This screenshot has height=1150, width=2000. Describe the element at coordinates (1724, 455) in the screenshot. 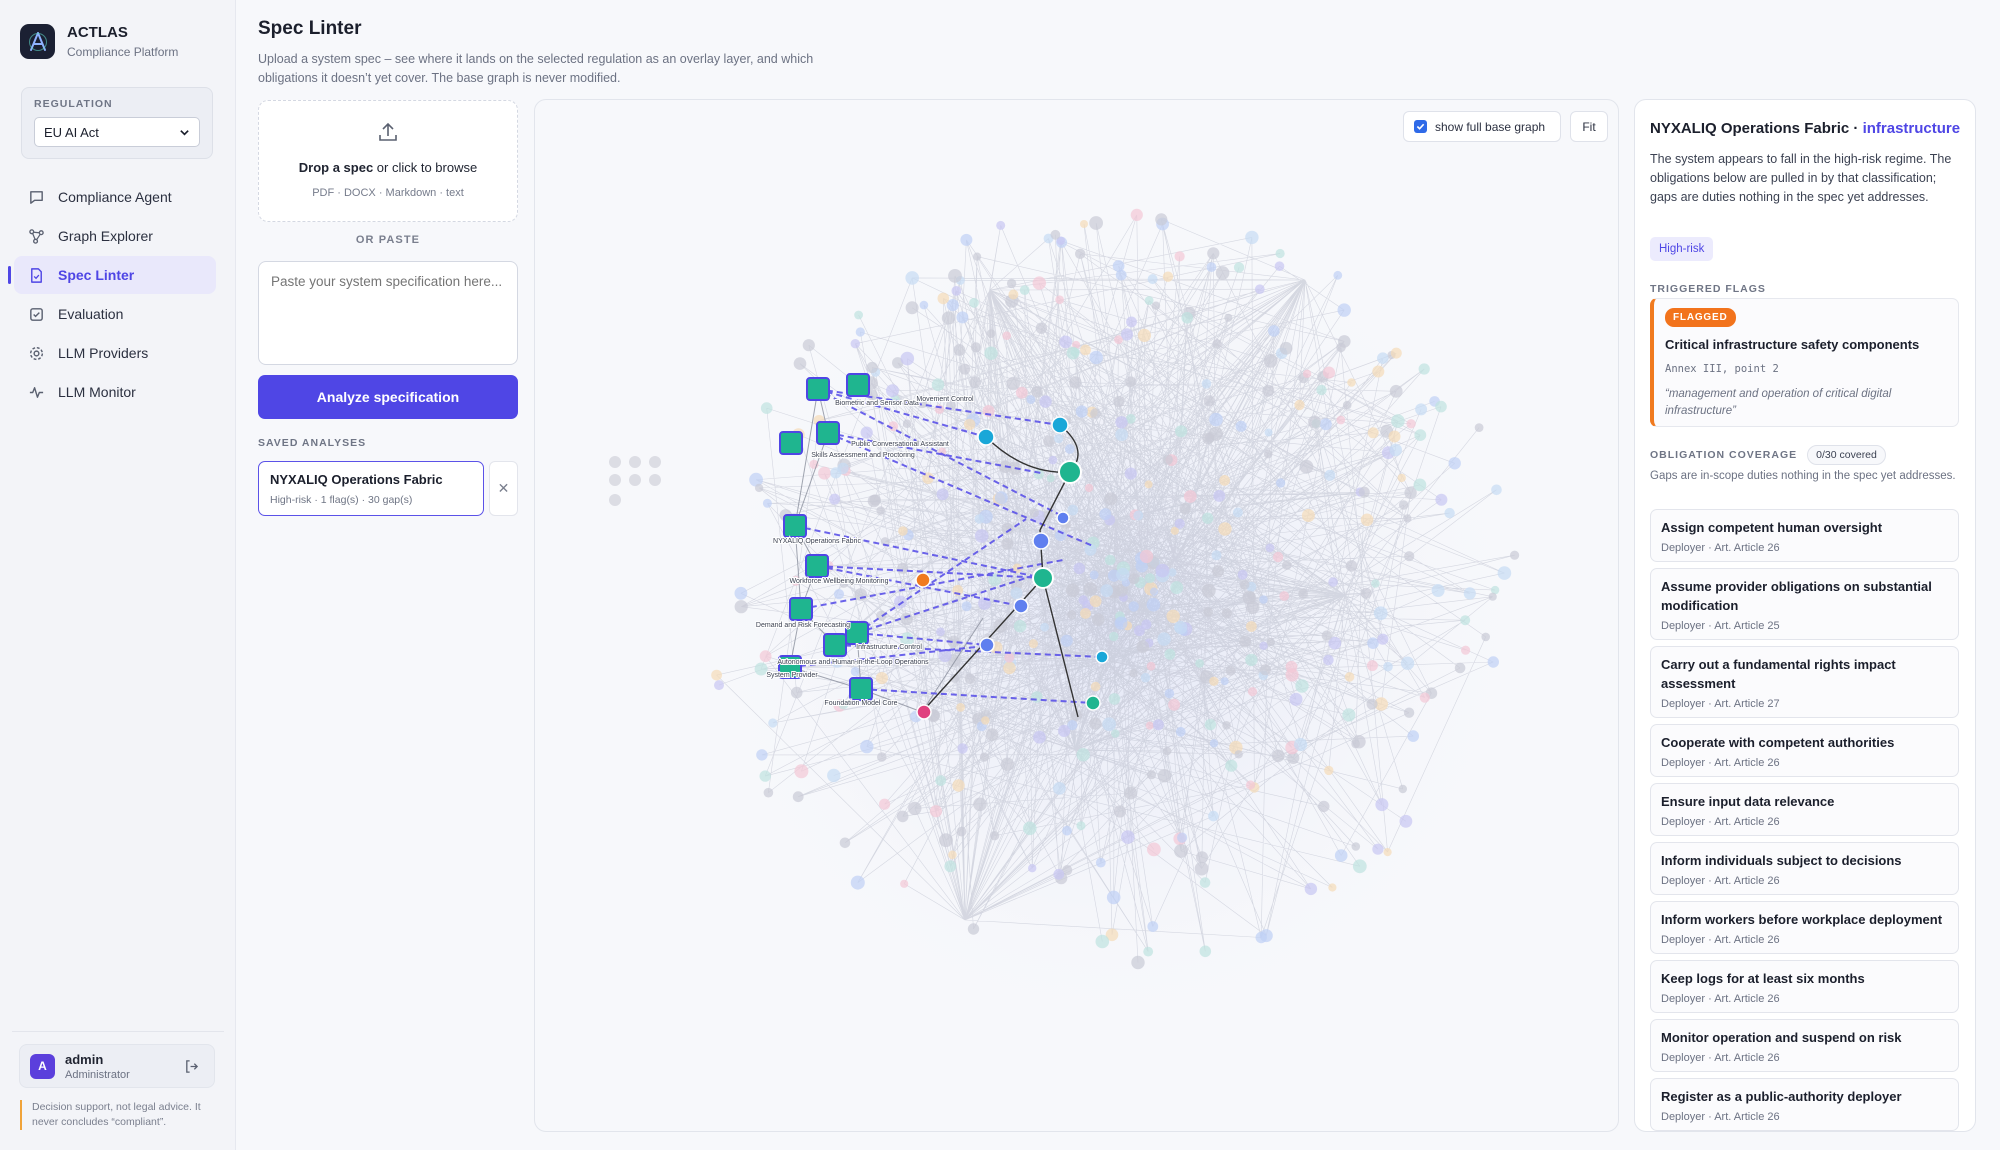

I see `coverage-label: OBLIGATION COVERAGE` at that location.